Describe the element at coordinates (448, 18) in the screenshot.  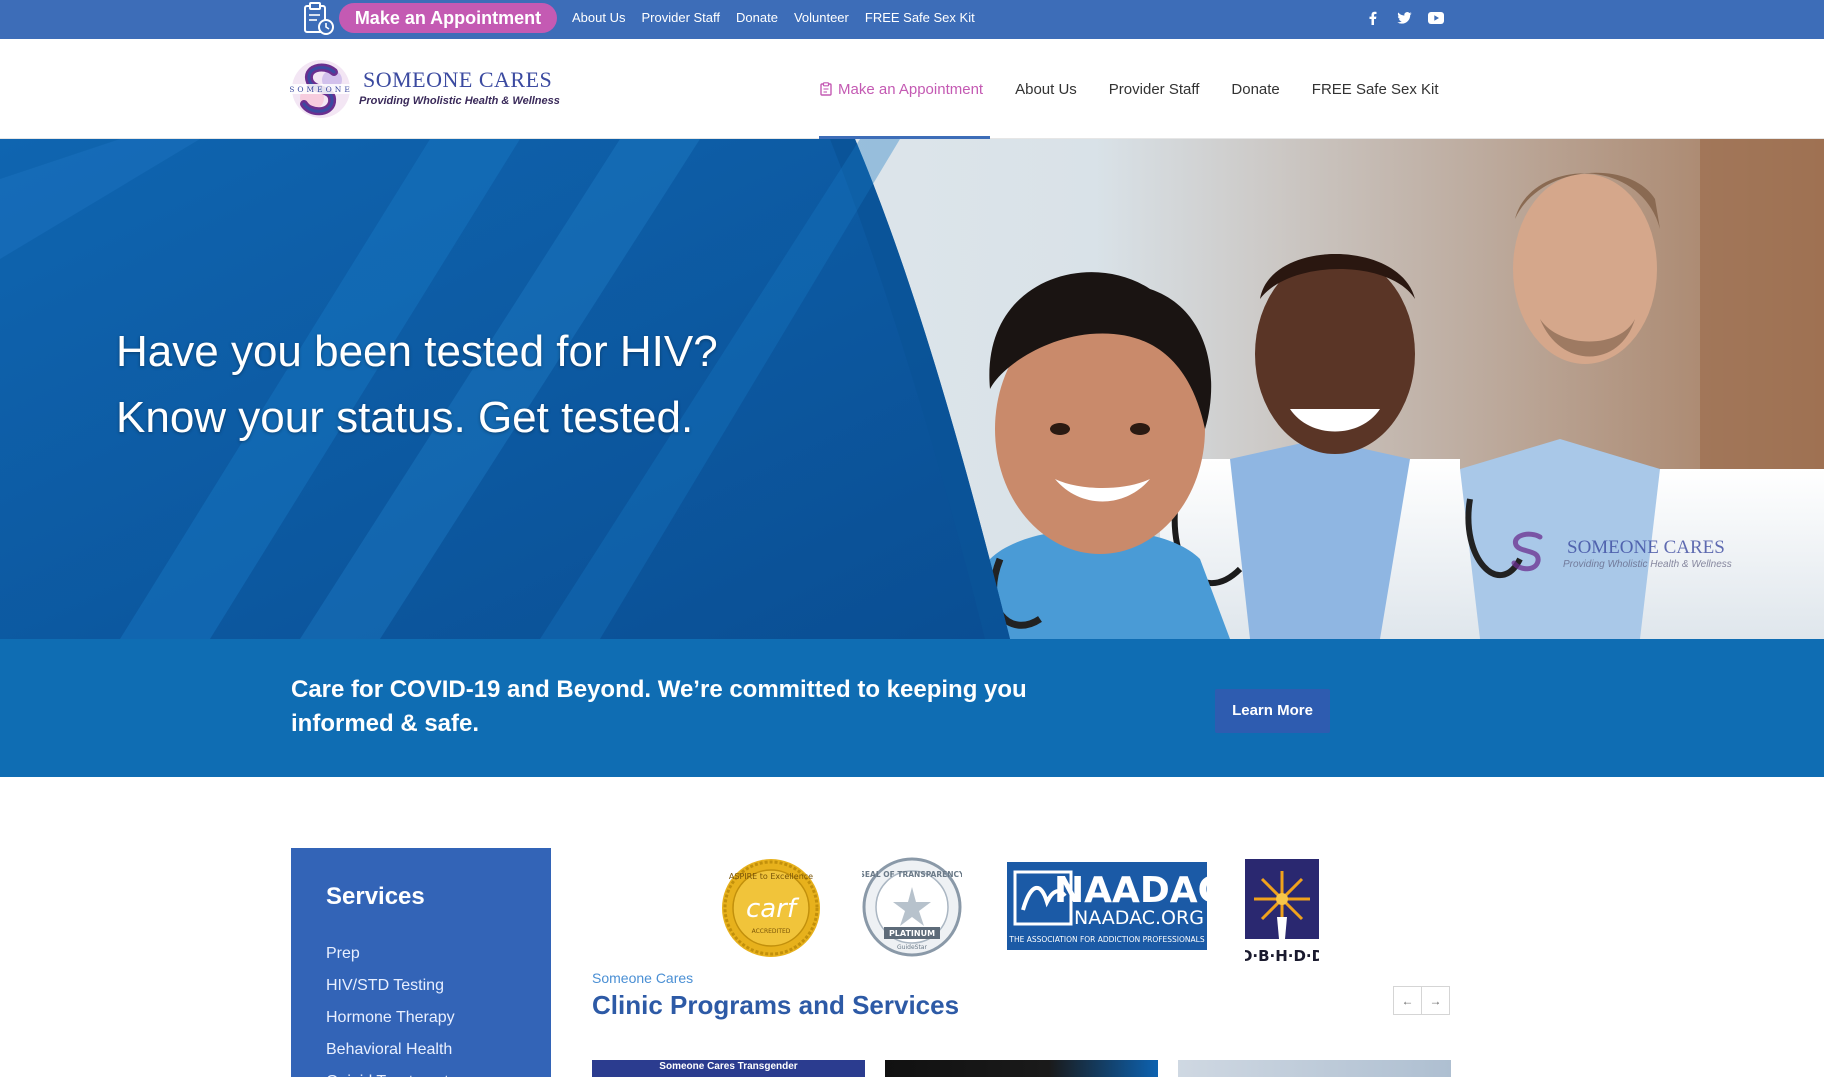
I see `make-appointment-button: Make an Appointment` at that location.